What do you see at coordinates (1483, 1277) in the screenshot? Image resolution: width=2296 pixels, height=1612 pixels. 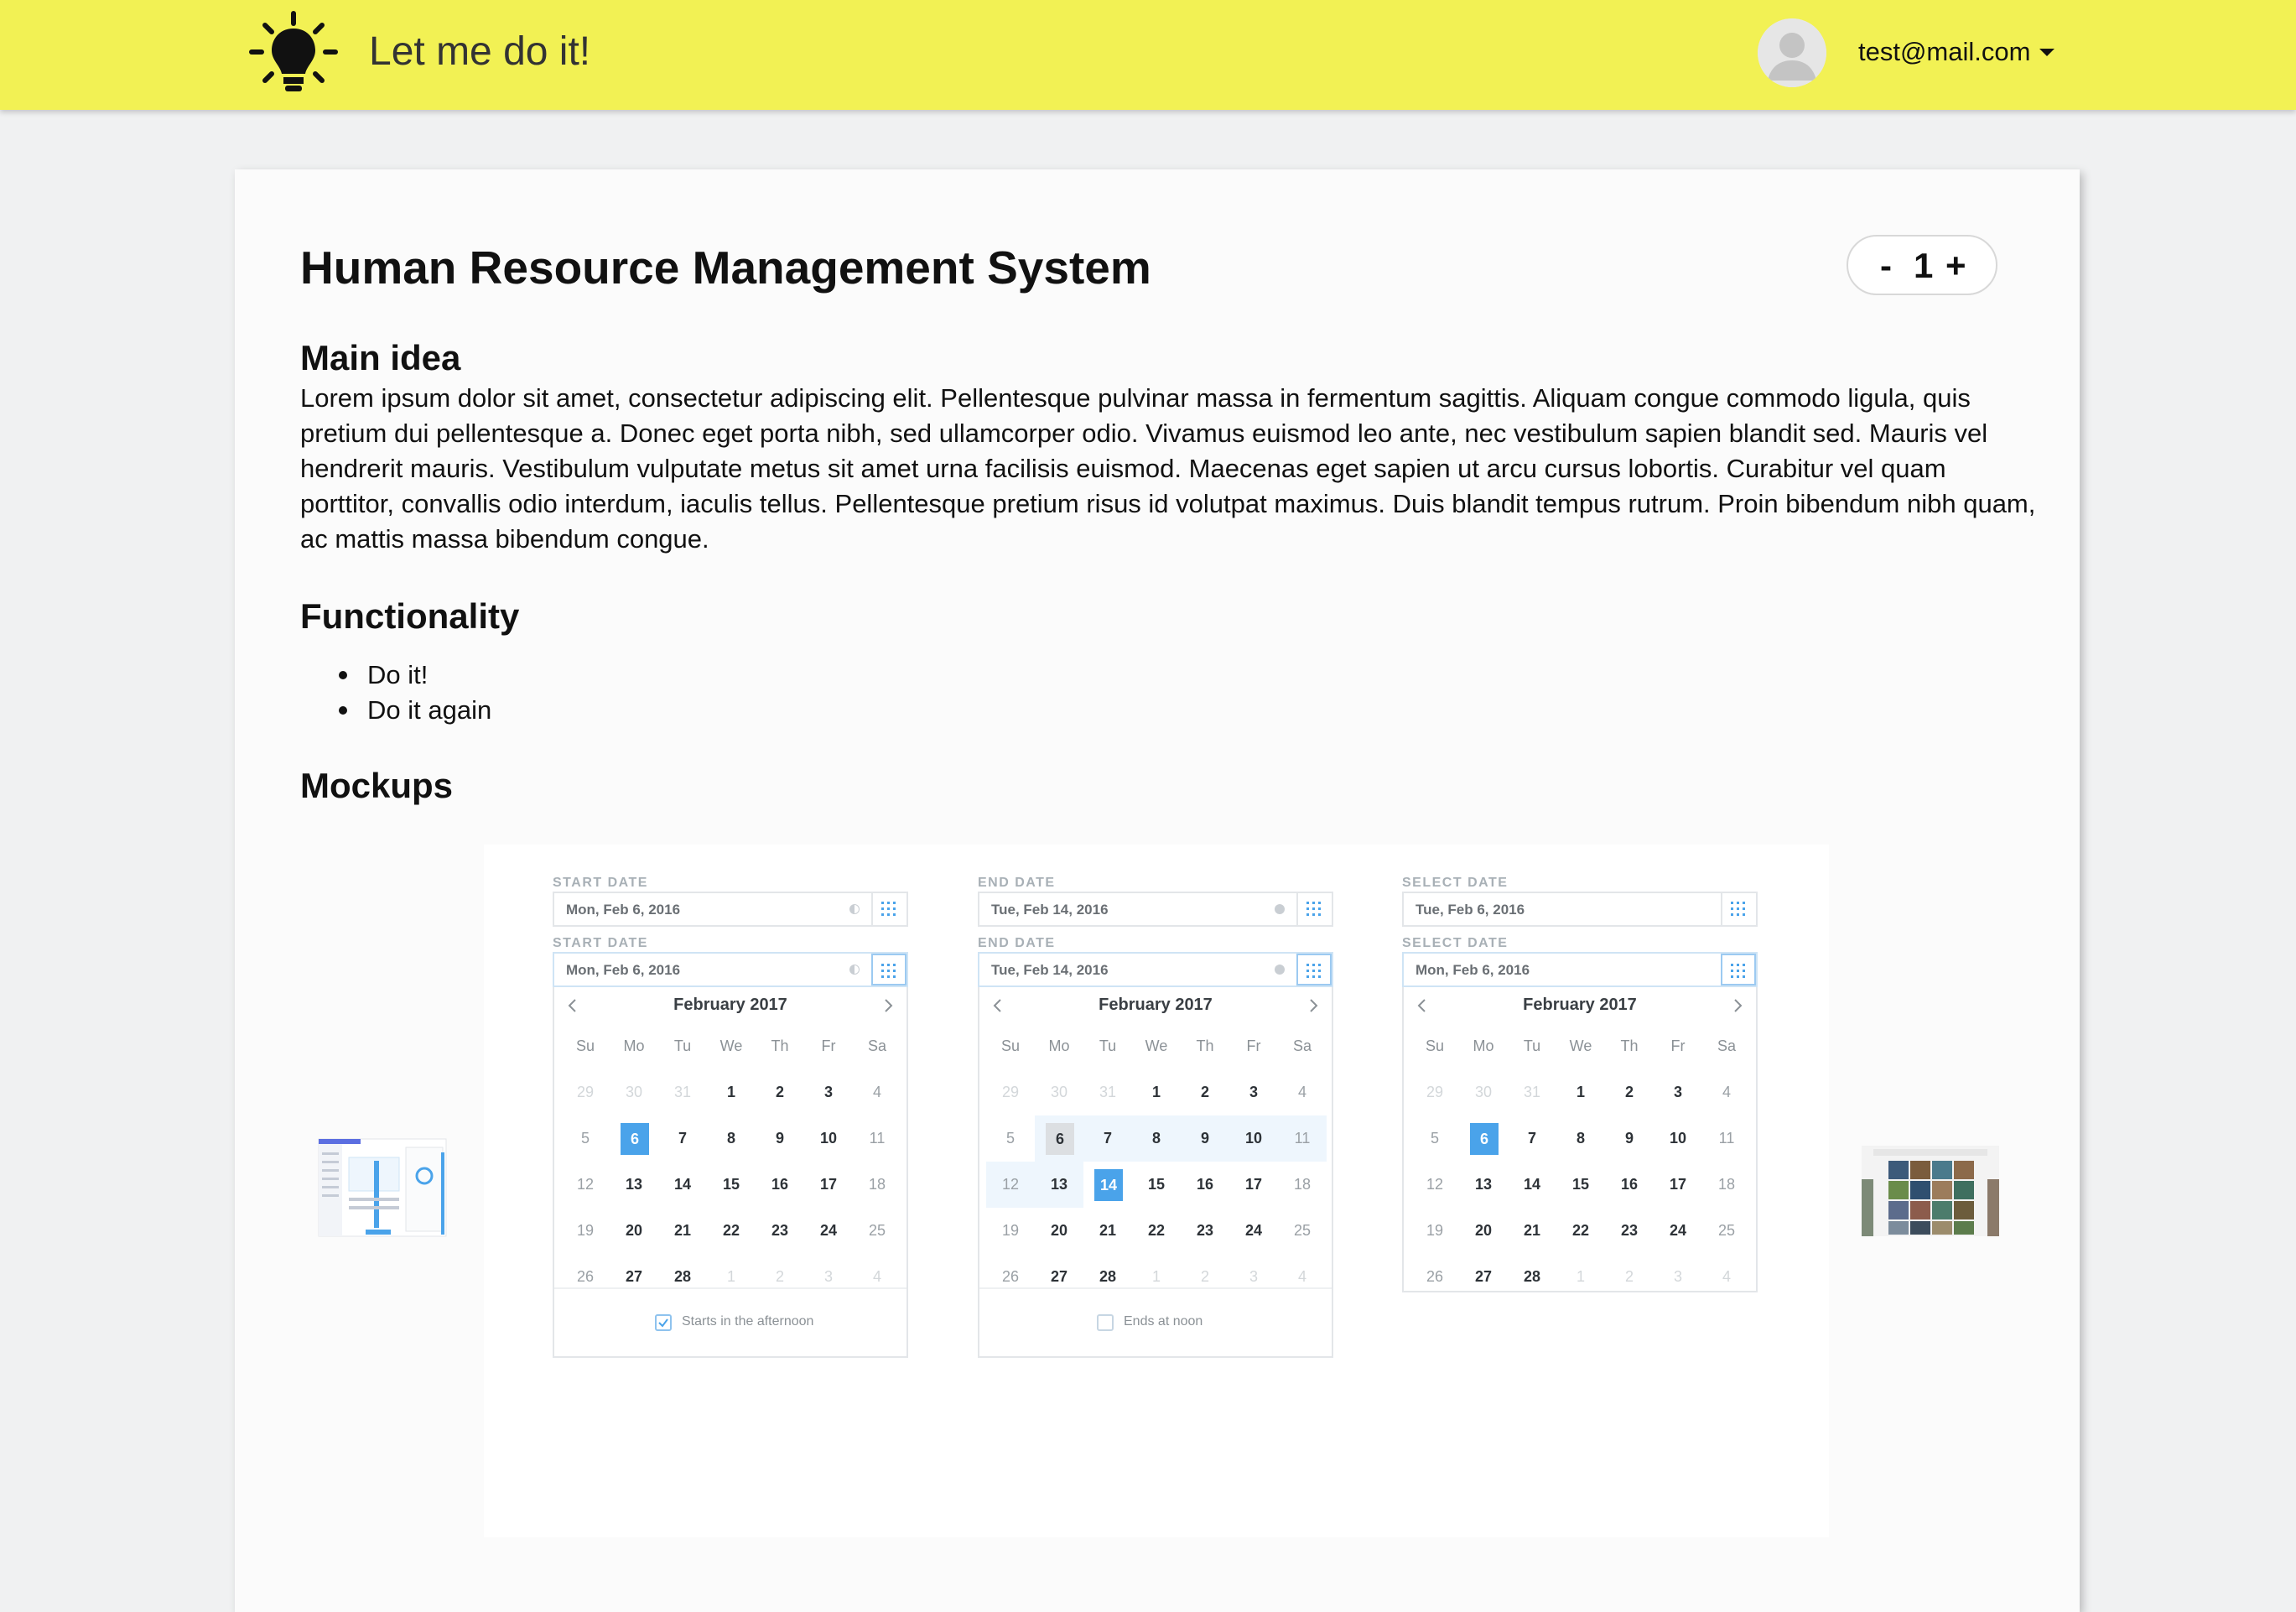 I see `calendar-day: 27` at bounding box center [1483, 1277].